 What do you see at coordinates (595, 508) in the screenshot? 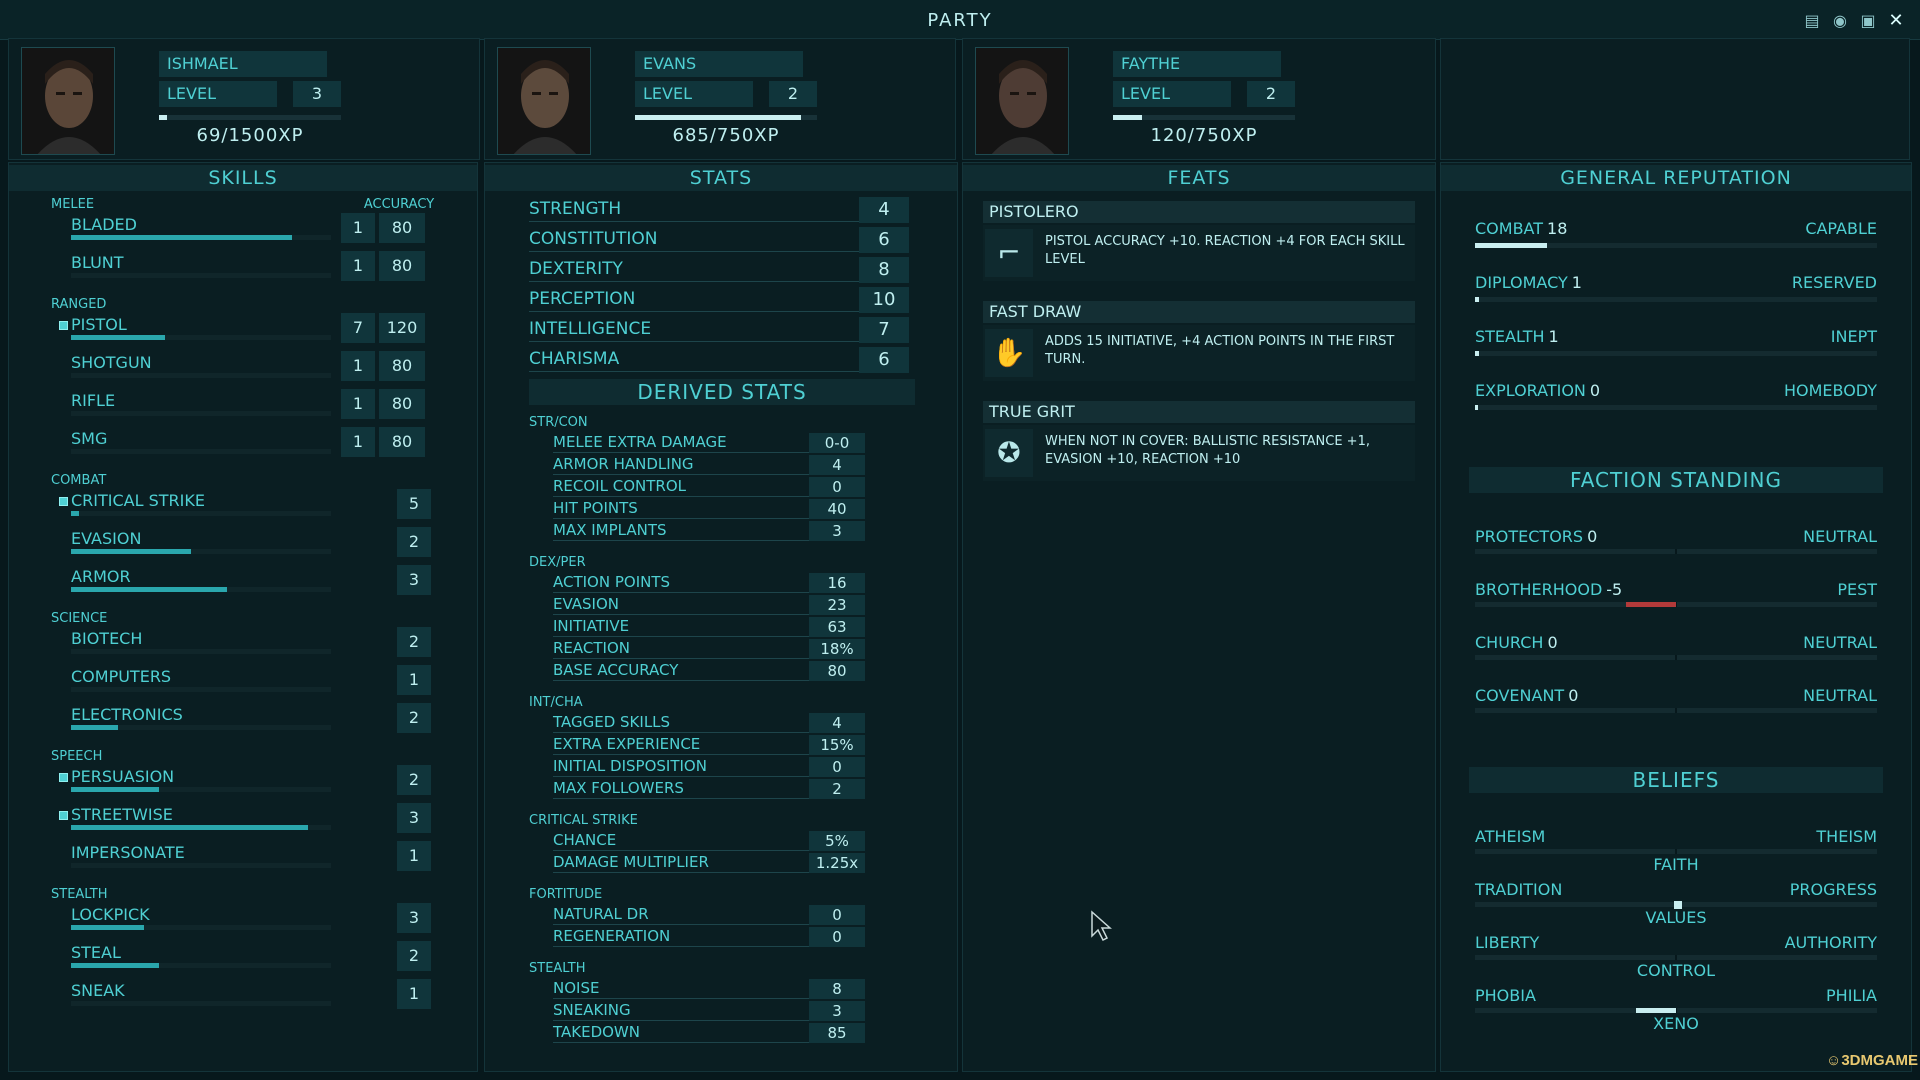
I see `derived-stat-name: HIT POINTS` at bounding box center [595, 508].